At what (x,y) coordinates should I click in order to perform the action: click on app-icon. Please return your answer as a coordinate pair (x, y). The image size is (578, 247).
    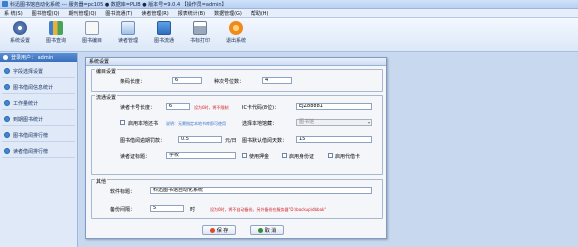
    Looking at the image, I should click on (5, 4).